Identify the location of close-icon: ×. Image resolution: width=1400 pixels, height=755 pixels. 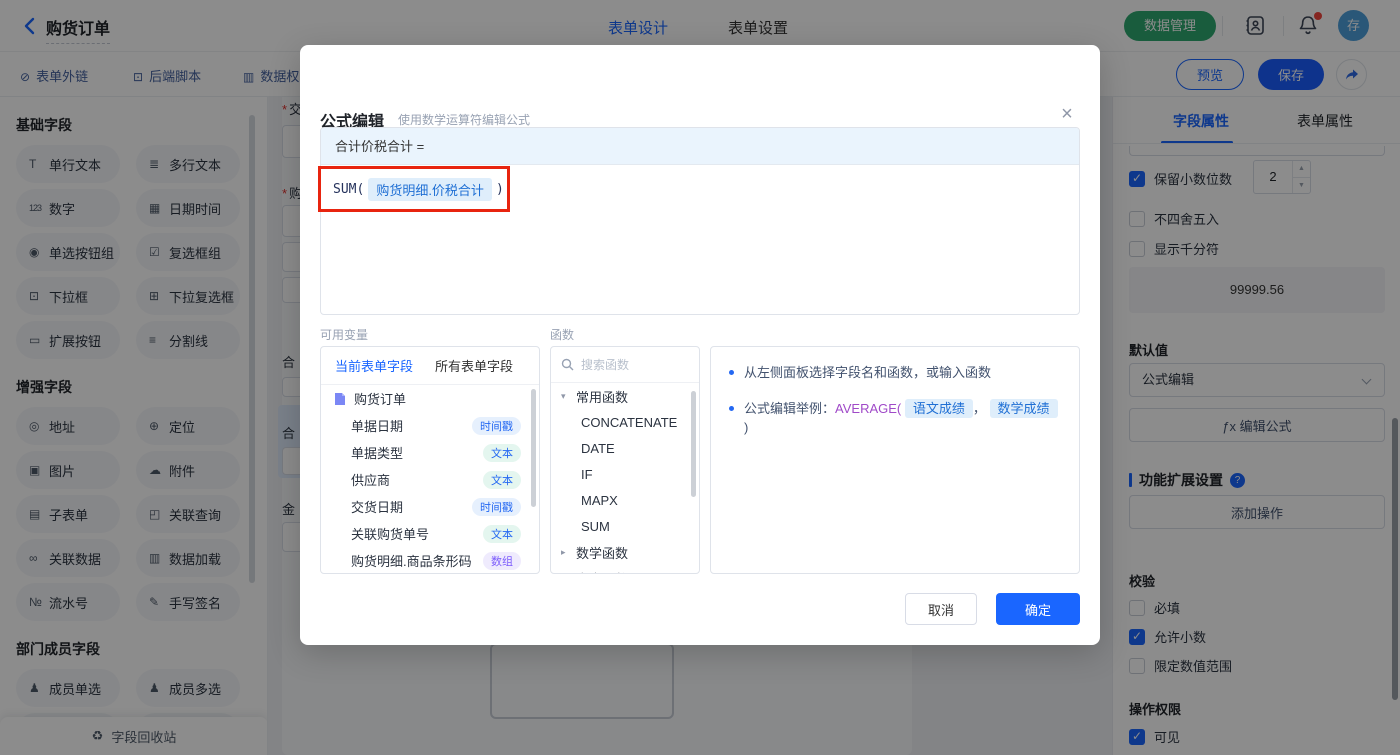
(1067, 114).